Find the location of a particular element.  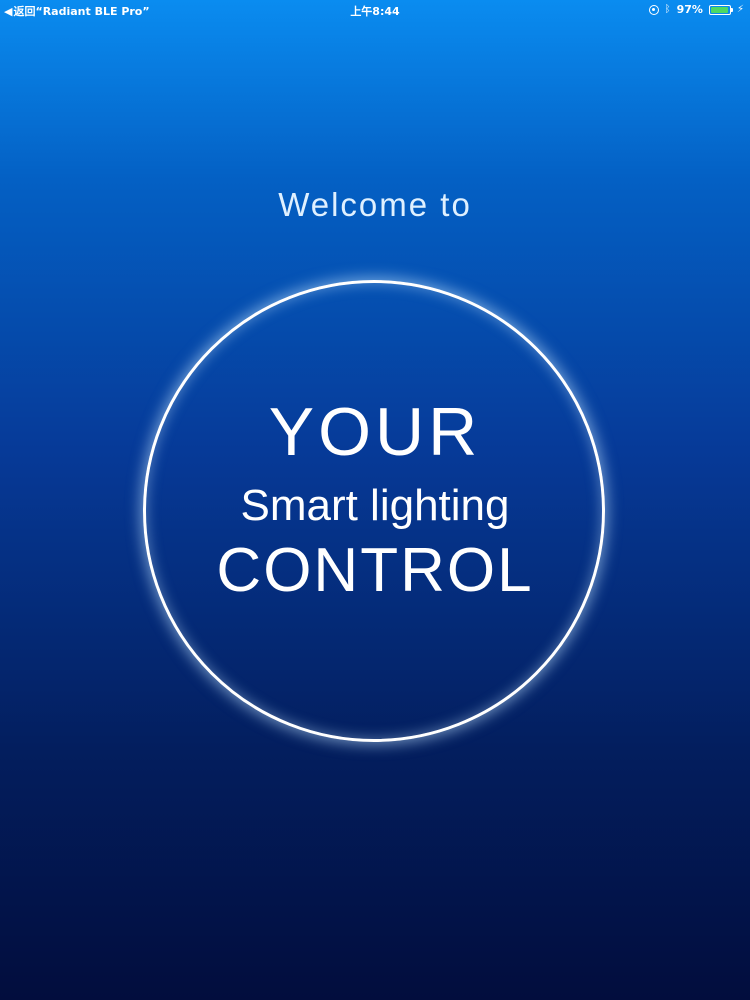

charging-icon: ⚡ is located at coordinates (740, 9).